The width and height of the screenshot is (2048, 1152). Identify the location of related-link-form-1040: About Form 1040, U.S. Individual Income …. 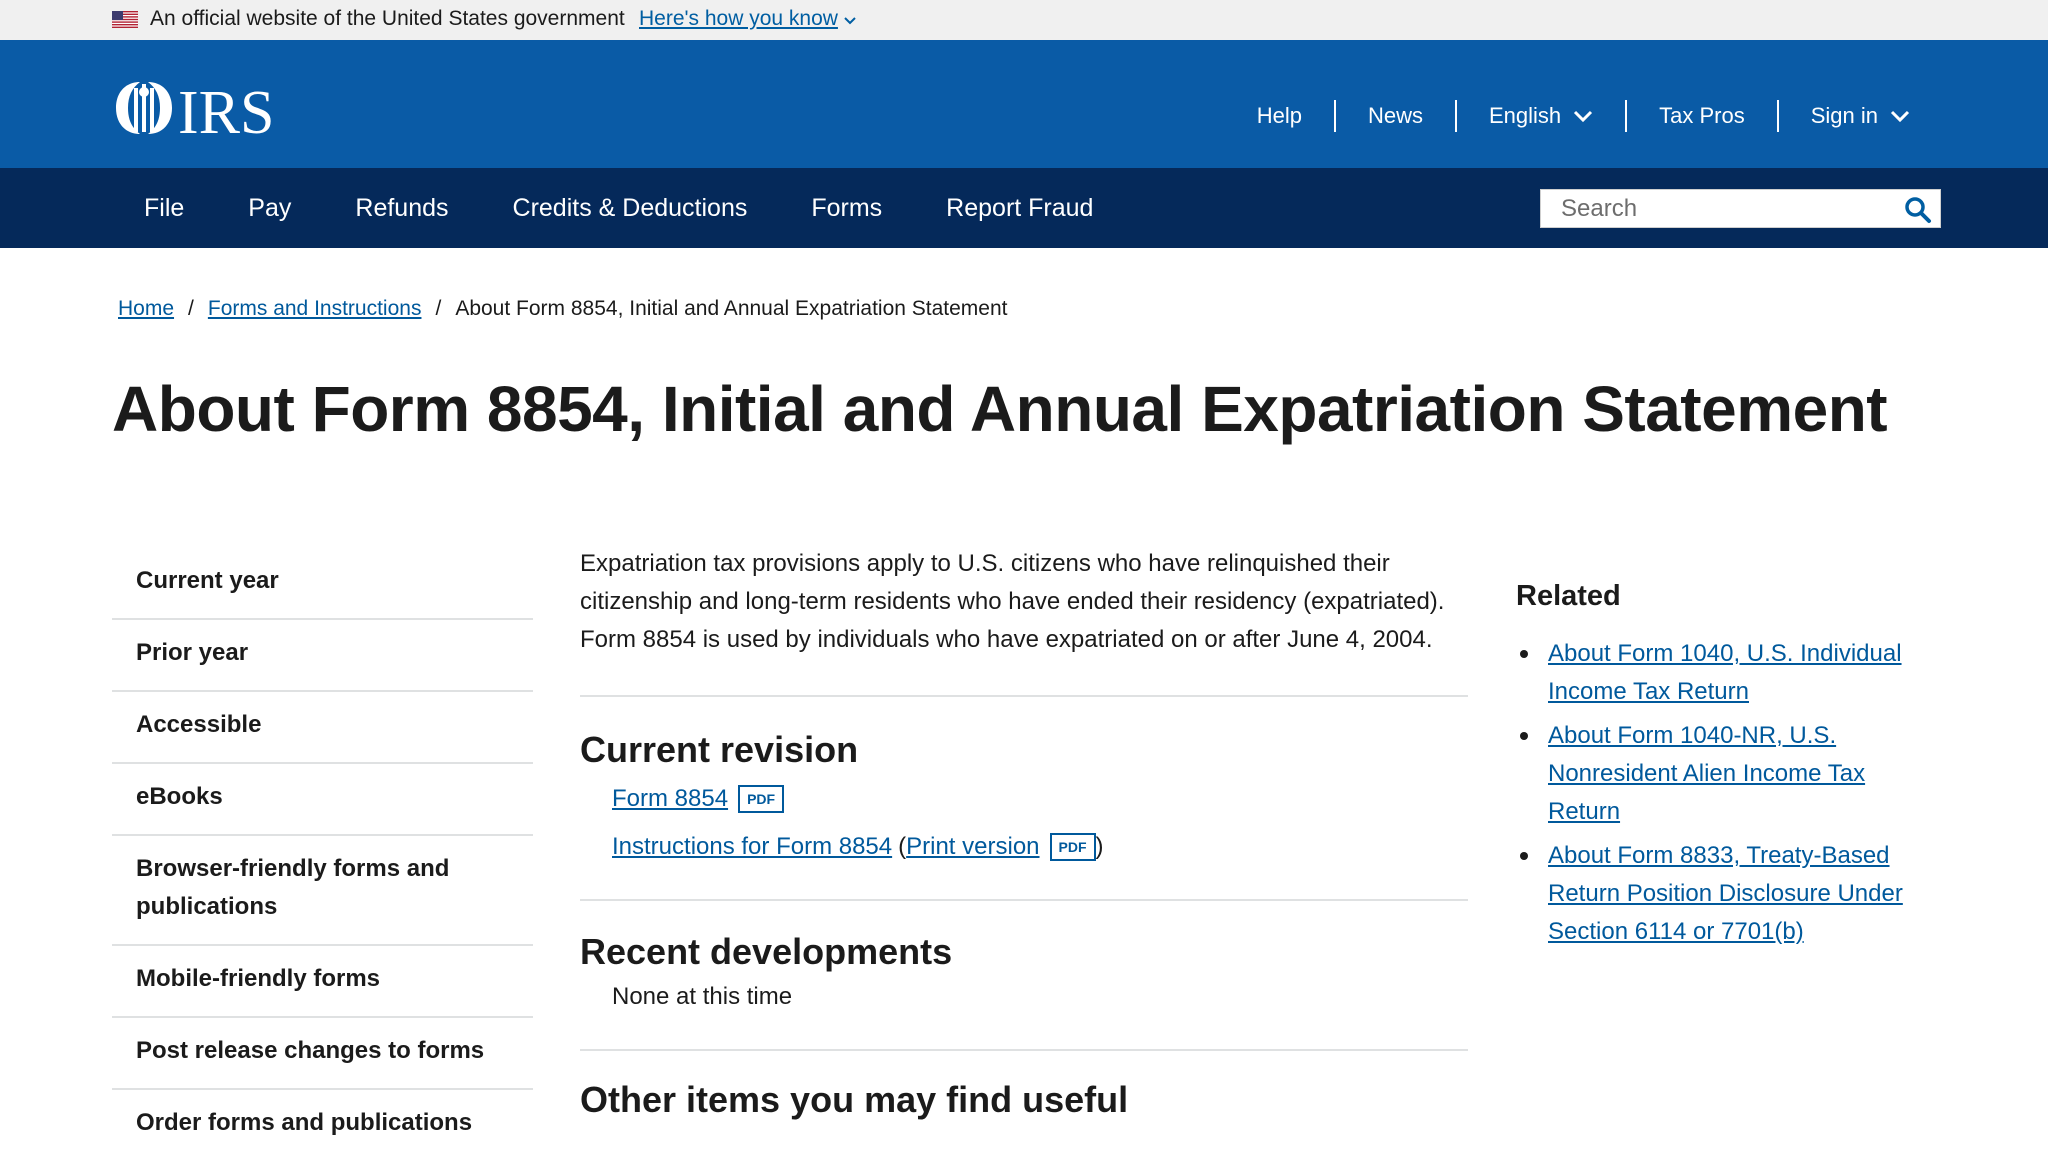
(1725, 672).